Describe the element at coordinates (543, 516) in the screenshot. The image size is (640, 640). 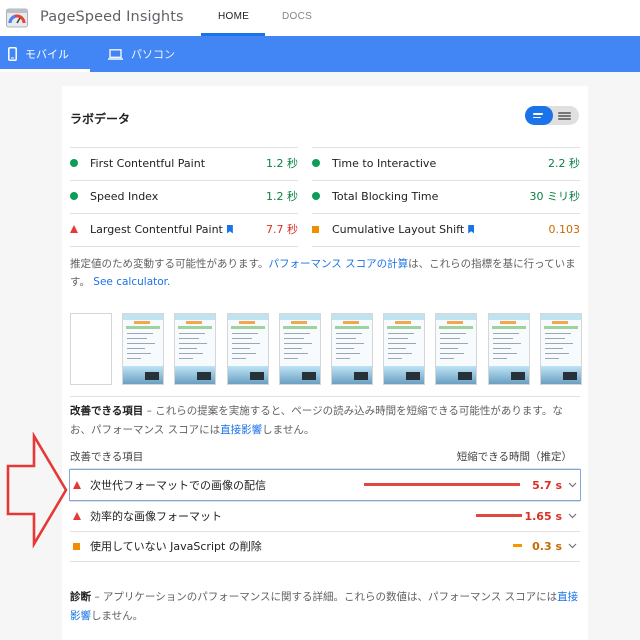
I see `savings-value: 1.65 s` at that location.